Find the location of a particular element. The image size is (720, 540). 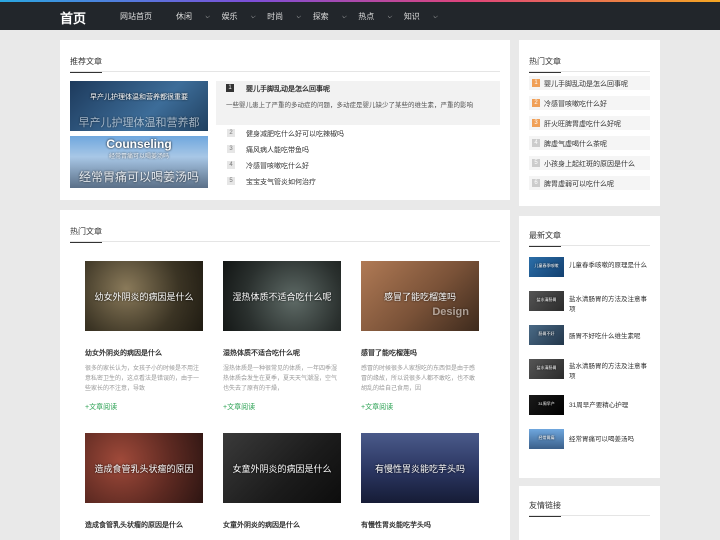

article-card-title: 女童外阴炎的病因是什么 is located at coordinates (261, 525).